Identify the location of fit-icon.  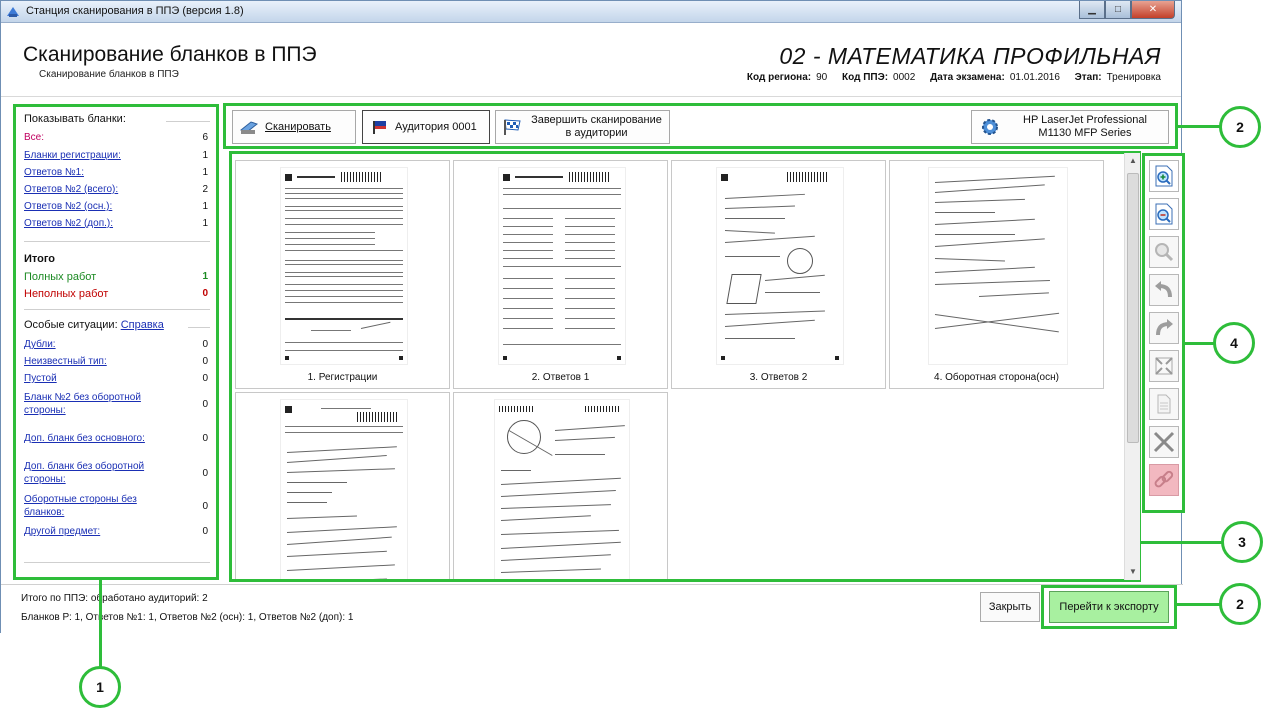
(1164, 366).